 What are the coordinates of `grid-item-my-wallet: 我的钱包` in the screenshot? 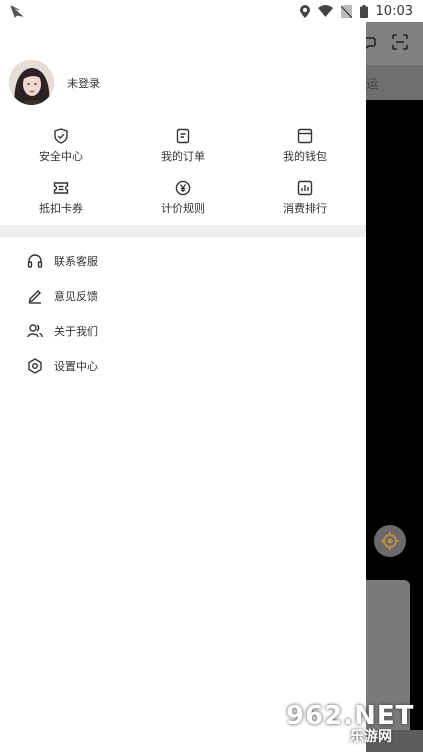 It's located at (305, 152).